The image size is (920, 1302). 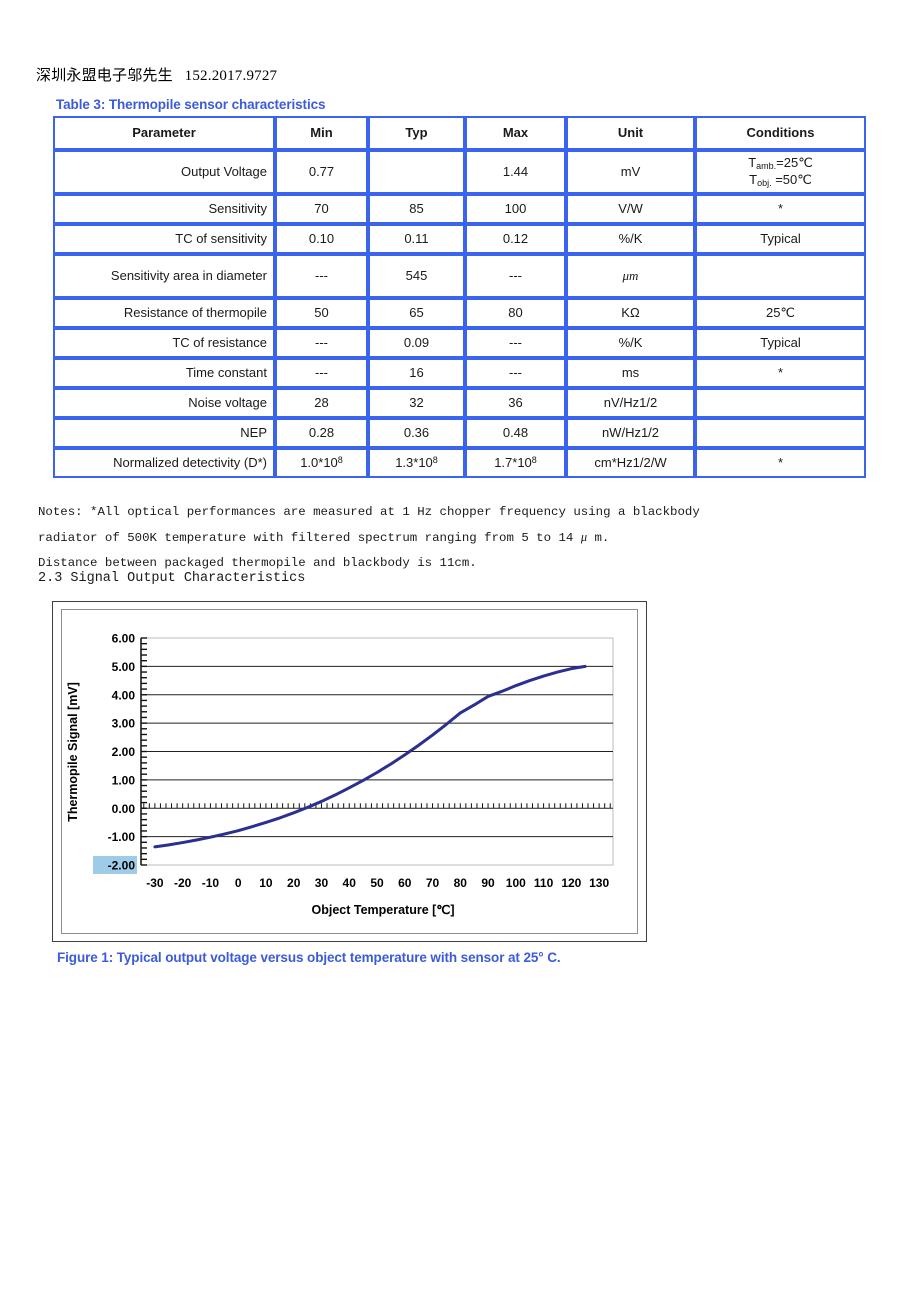 I want to click on y-tick-label: 4.00, so click(x=124, y=695).